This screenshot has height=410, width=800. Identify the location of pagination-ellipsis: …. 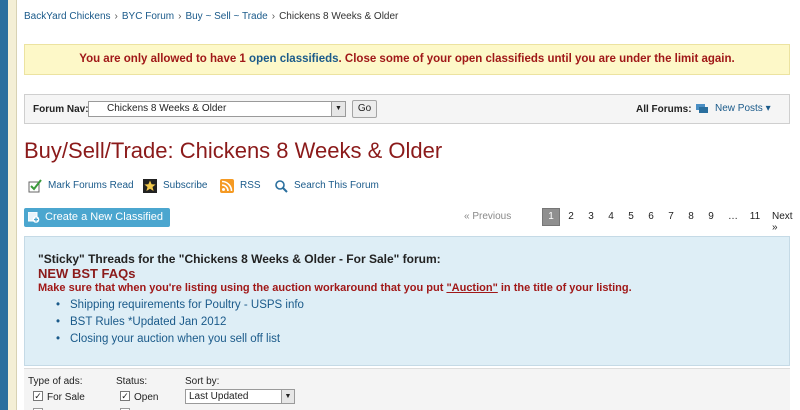
(733, 216).